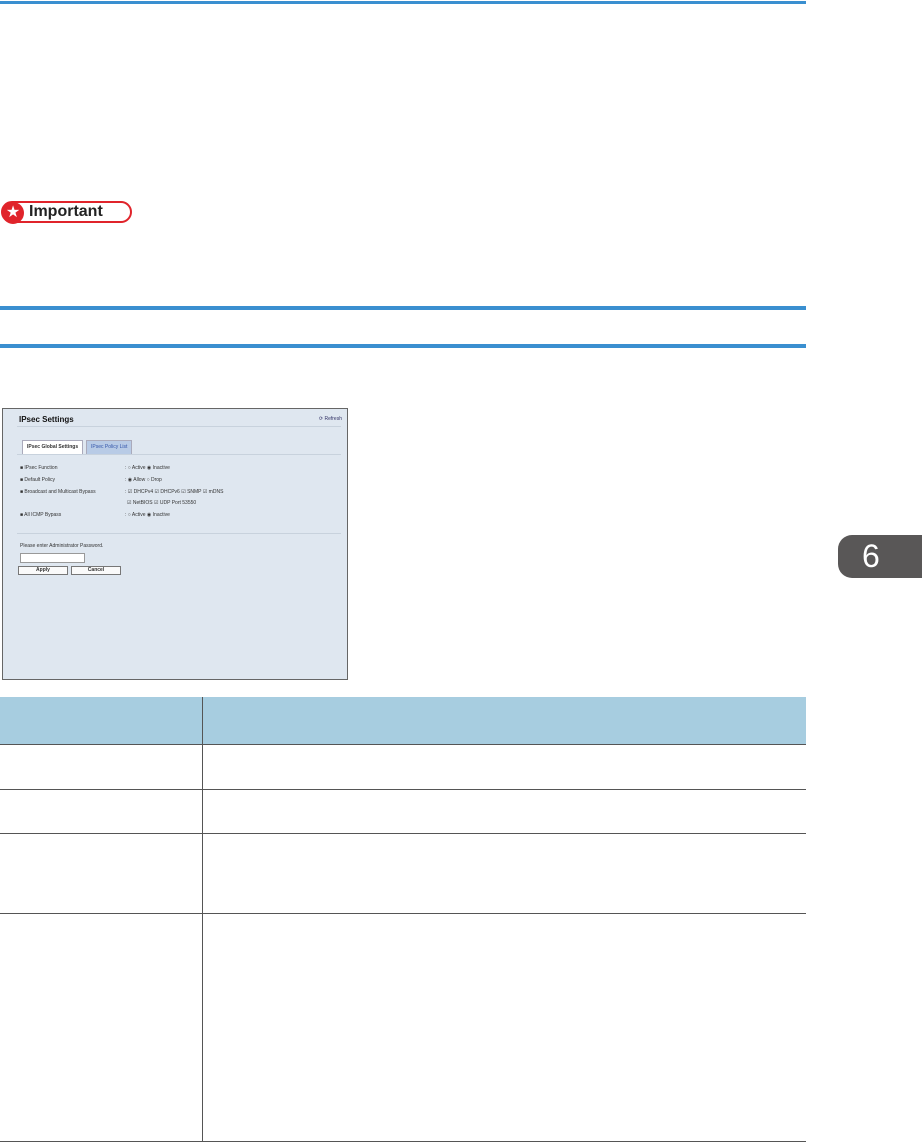 The image size is (922, 1147). What do you see at coordinates (880, 556) in the screenshot?
I see `chapter-tab: 6` at bounding box center [880, 556].